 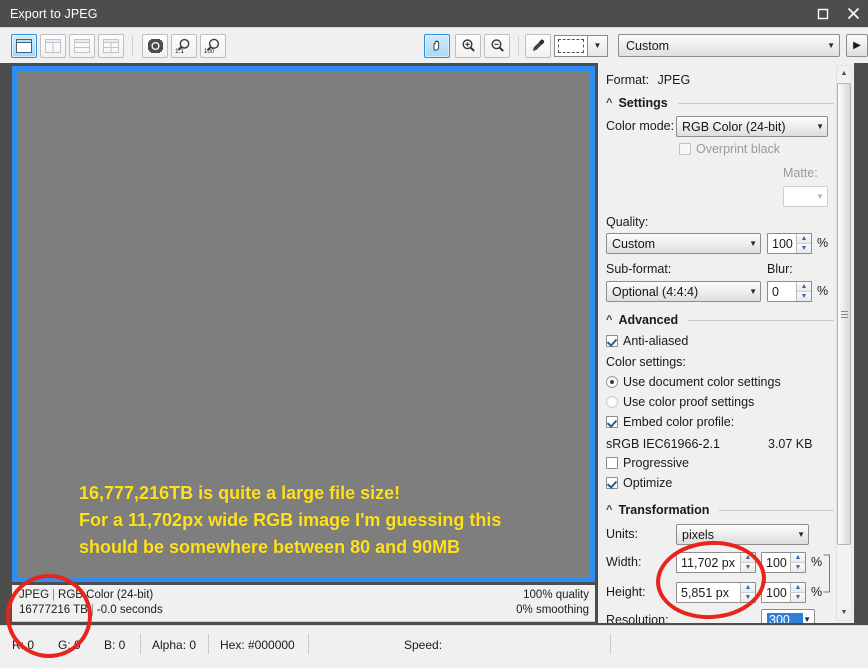 I want to click on close-icon, so click(x=853, y=13).